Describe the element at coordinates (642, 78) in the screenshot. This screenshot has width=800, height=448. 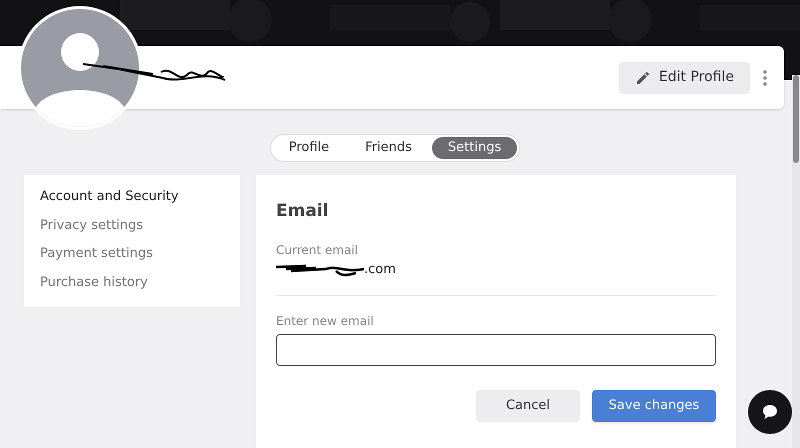
I see `pencil-icon` at that location.